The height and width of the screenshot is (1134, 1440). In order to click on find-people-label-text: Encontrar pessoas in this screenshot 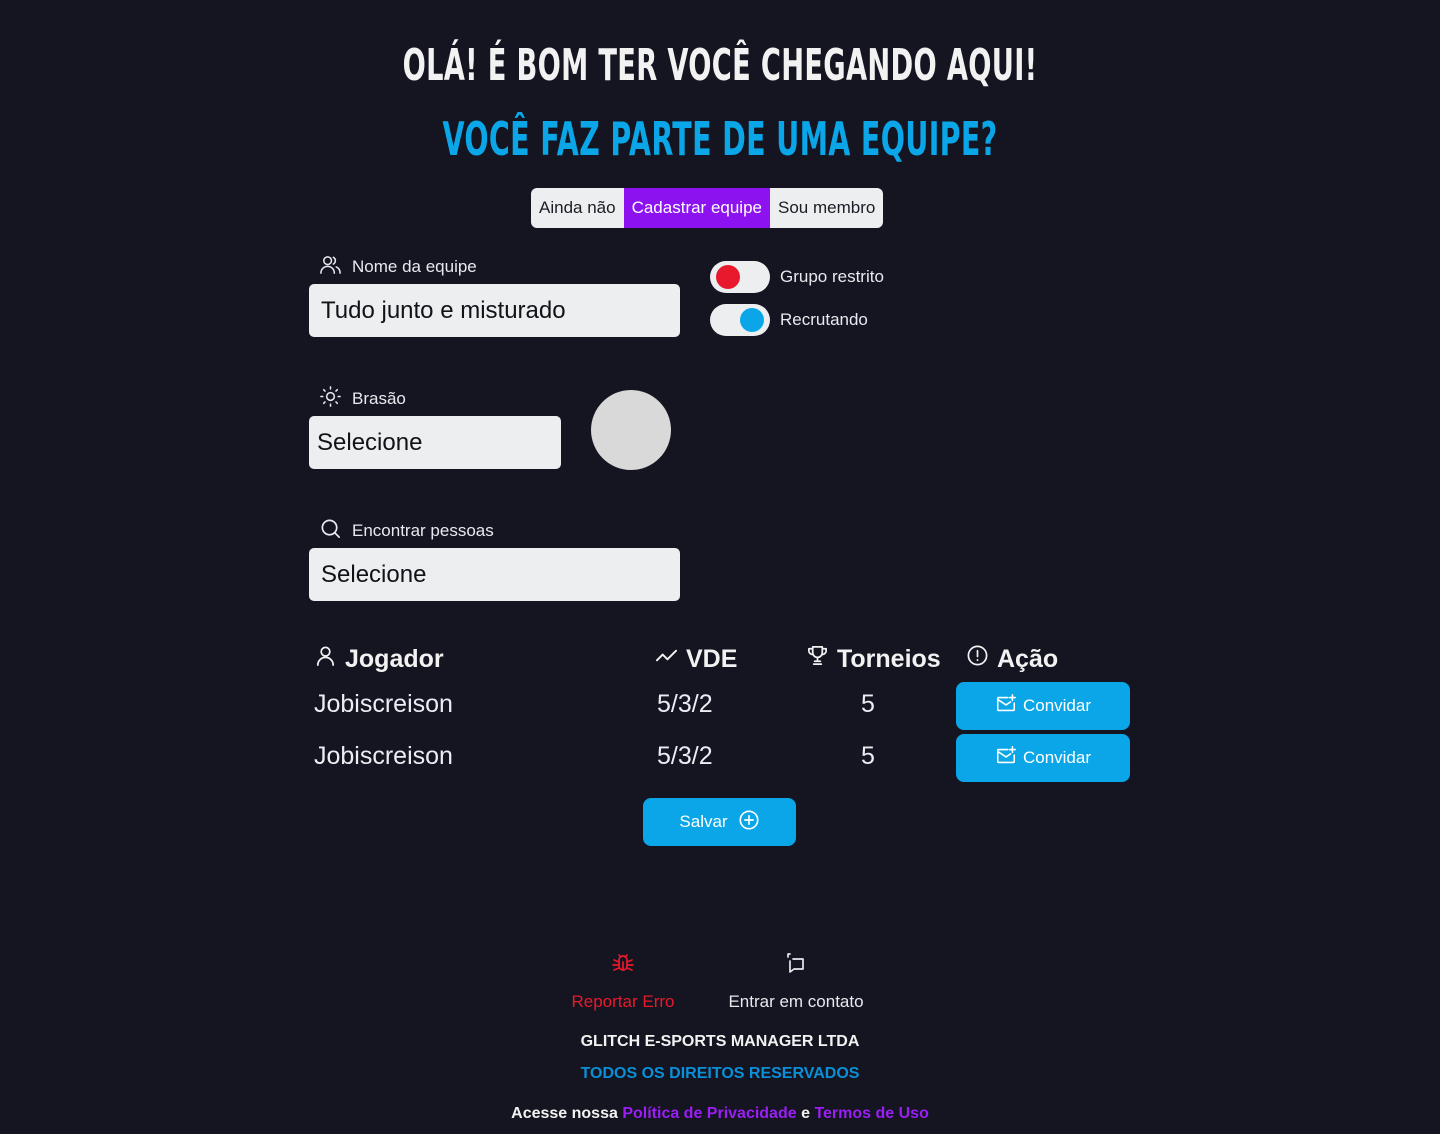, I will do `click(423, 530)`.